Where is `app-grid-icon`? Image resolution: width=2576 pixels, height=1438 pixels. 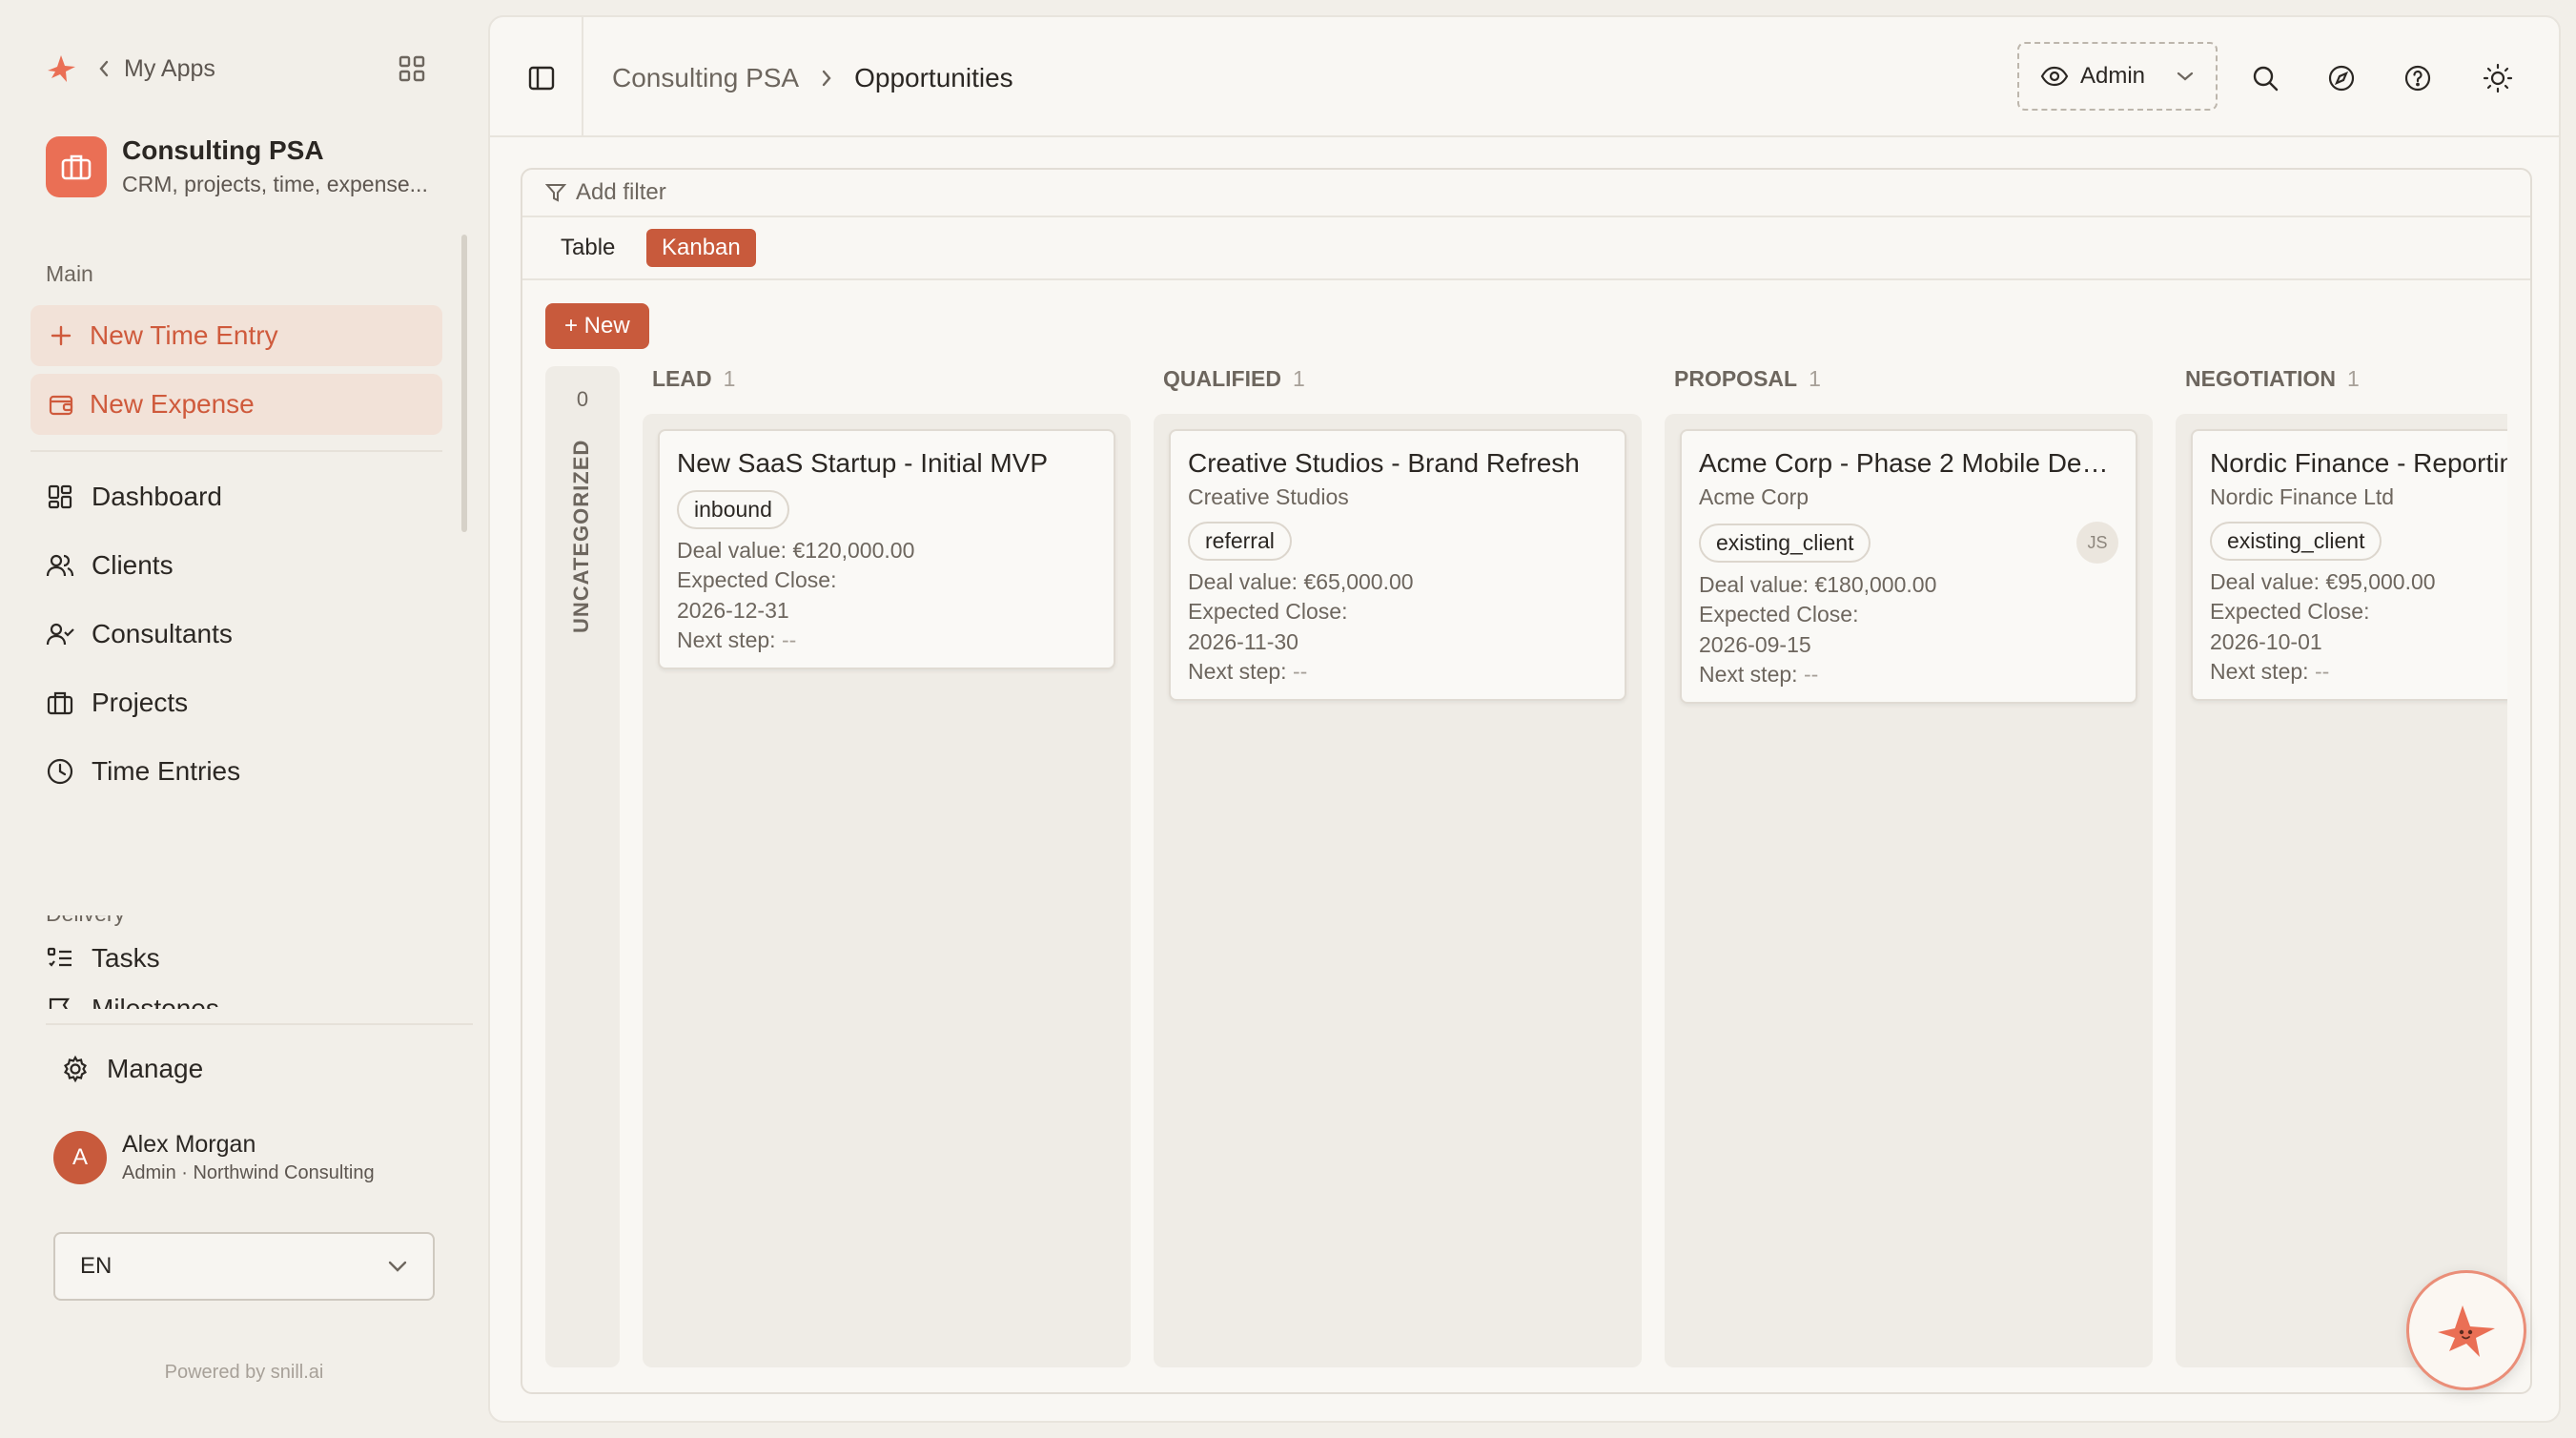 app-grid-icon is located at coordinates (412, 69).